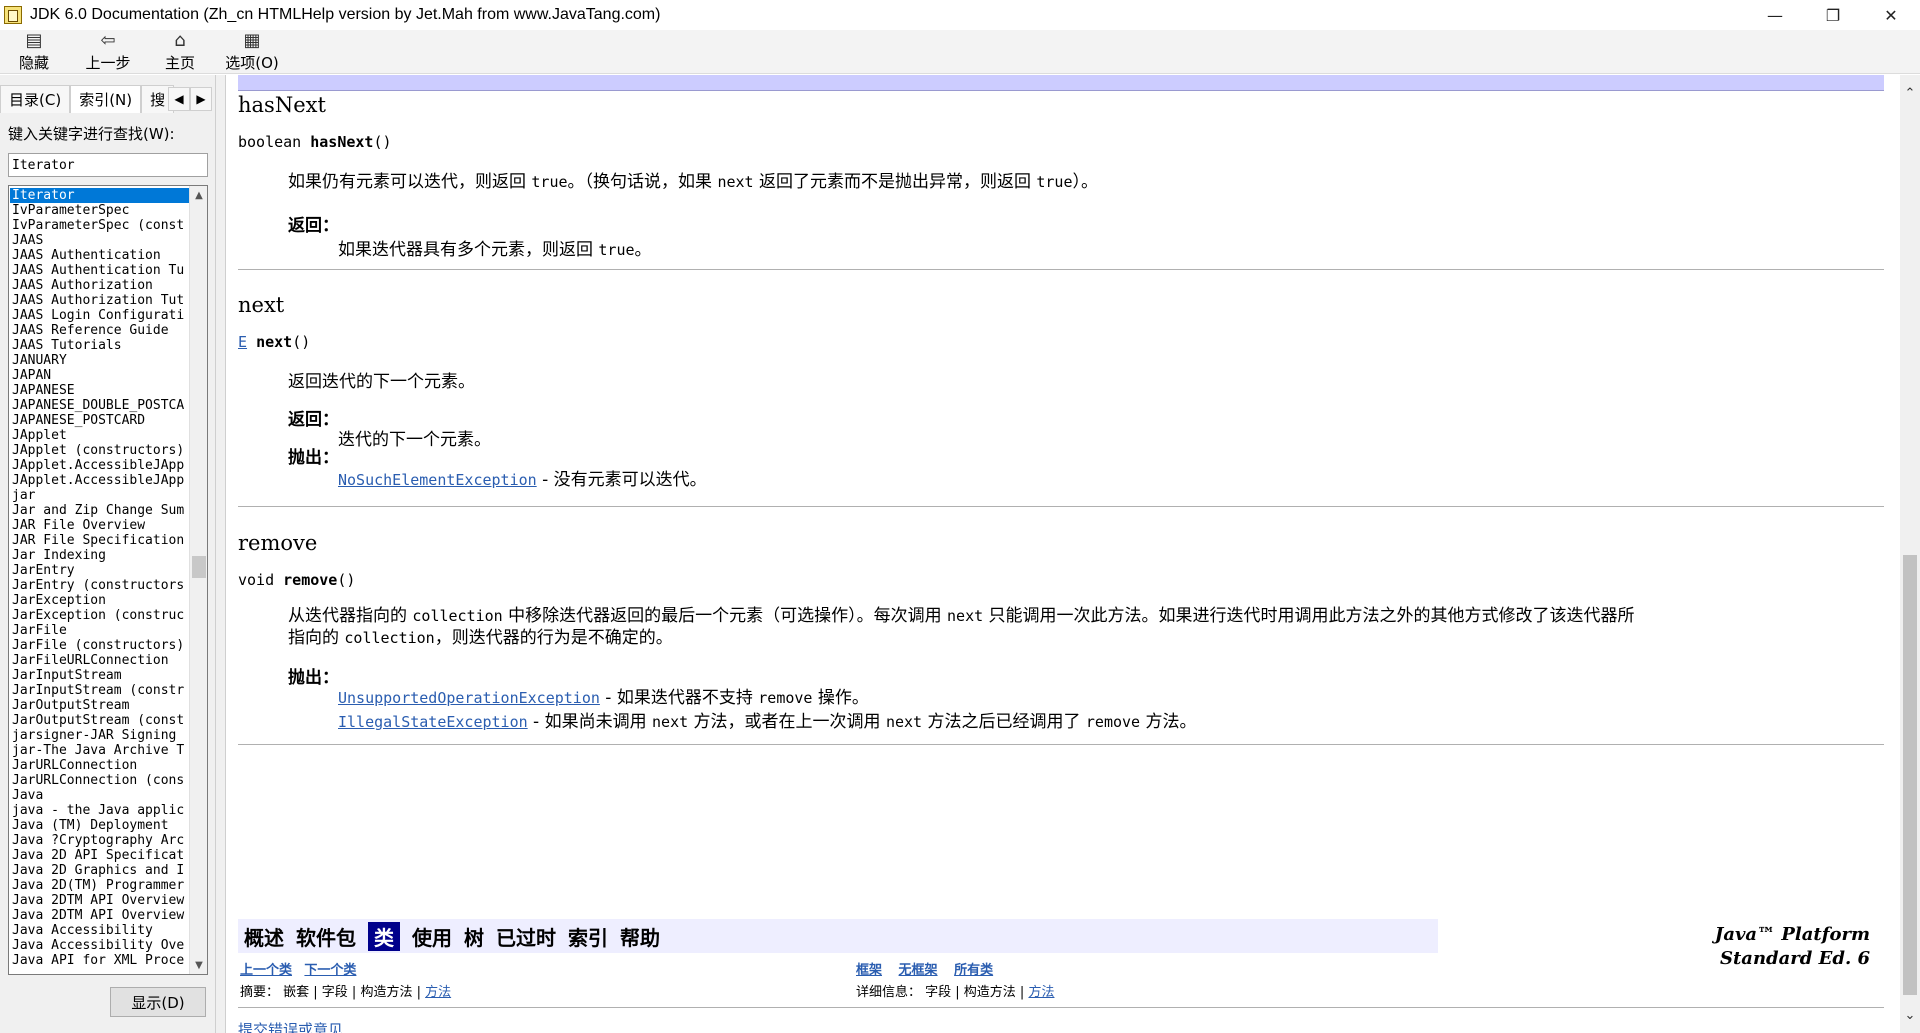 This screenshot has height=1033, width=1920. I want to click on scroll-down-icon: ⌄, so click(1910, 1015).